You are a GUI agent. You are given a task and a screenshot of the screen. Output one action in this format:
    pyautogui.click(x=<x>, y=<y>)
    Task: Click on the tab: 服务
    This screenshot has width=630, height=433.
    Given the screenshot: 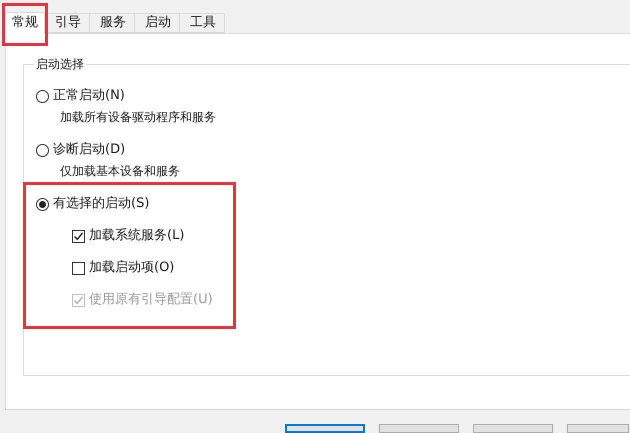 What is the action you would take?
    pyautogui.click(x=112, y=23)
    